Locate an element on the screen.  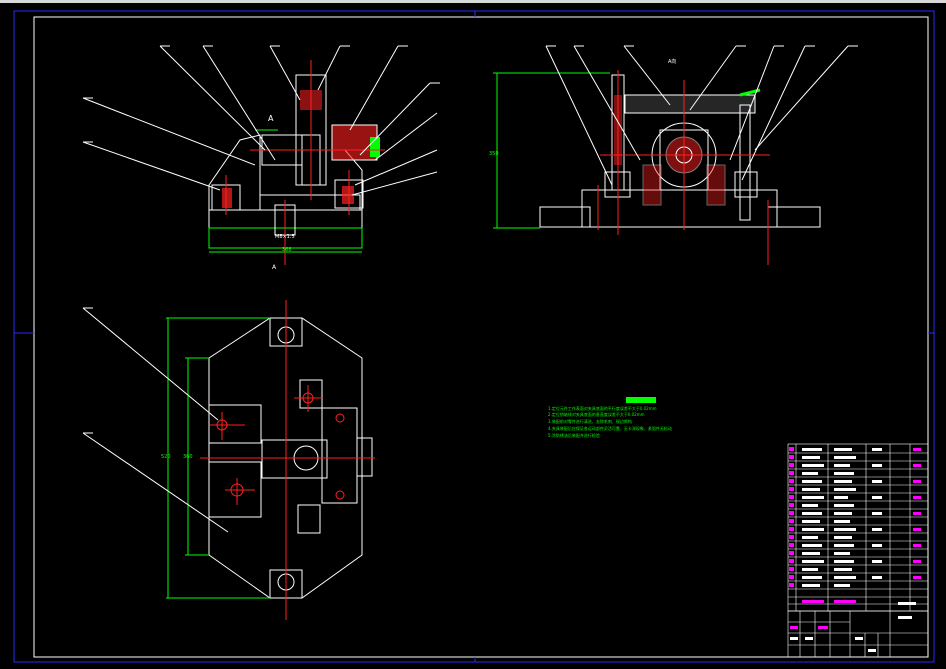
plan-view-leaders is located at coordinates (155, 420).